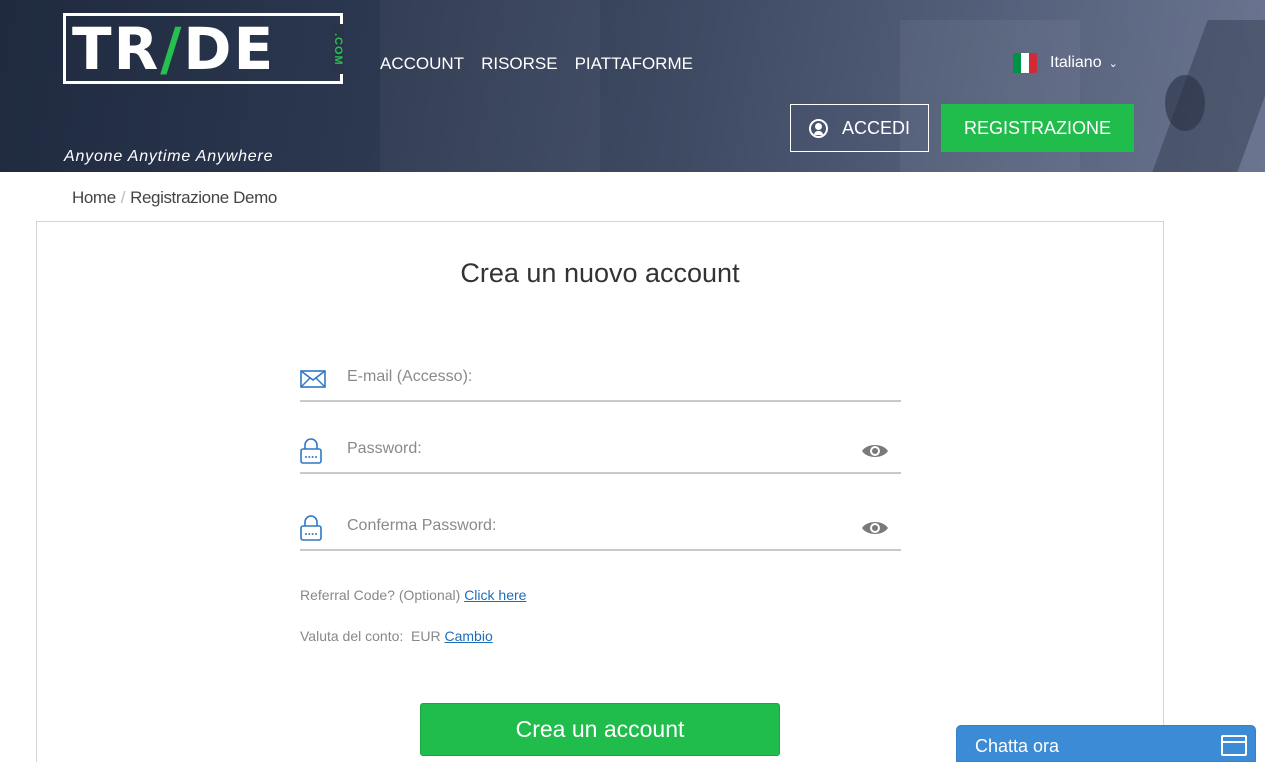 The width and height of the screenshot is (1265, 762). I want to click on currency-row: Valuta del conto: EUR Cambio, so click(396, 636).